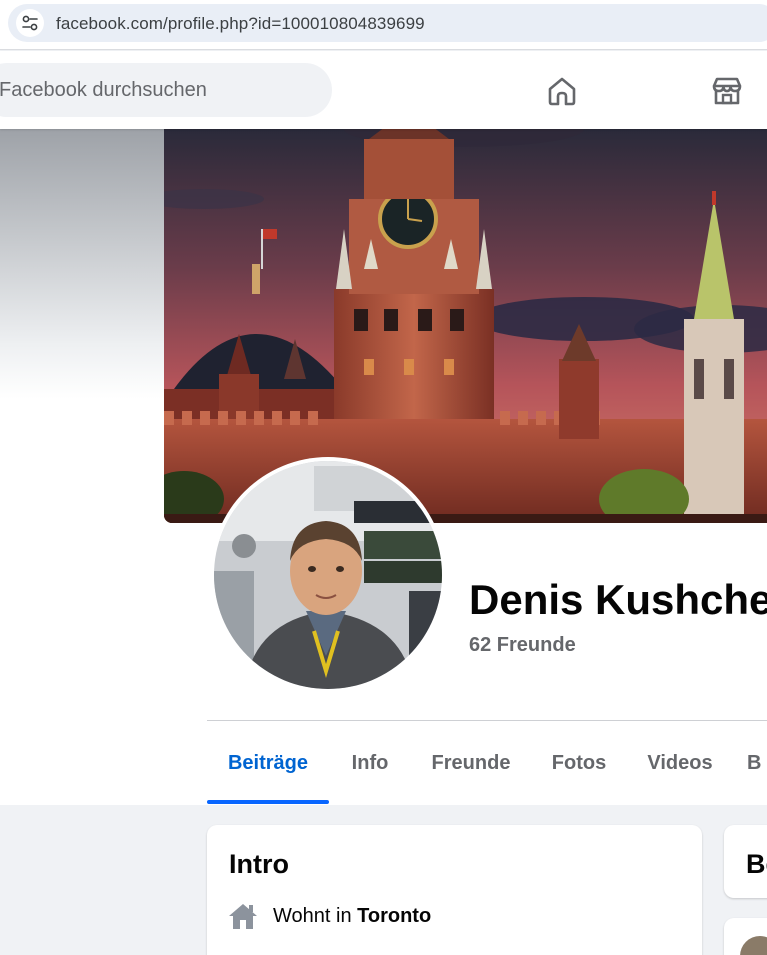 This screenshot has width=767, height=955. I want to click on right-column-card: Be, so click(745, 861).